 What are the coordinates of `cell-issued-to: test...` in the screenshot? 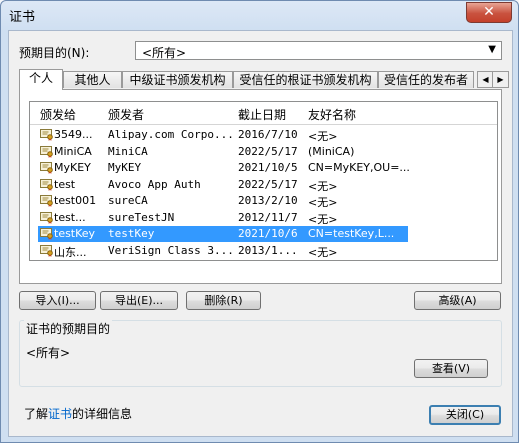 It's located at (70, 217).